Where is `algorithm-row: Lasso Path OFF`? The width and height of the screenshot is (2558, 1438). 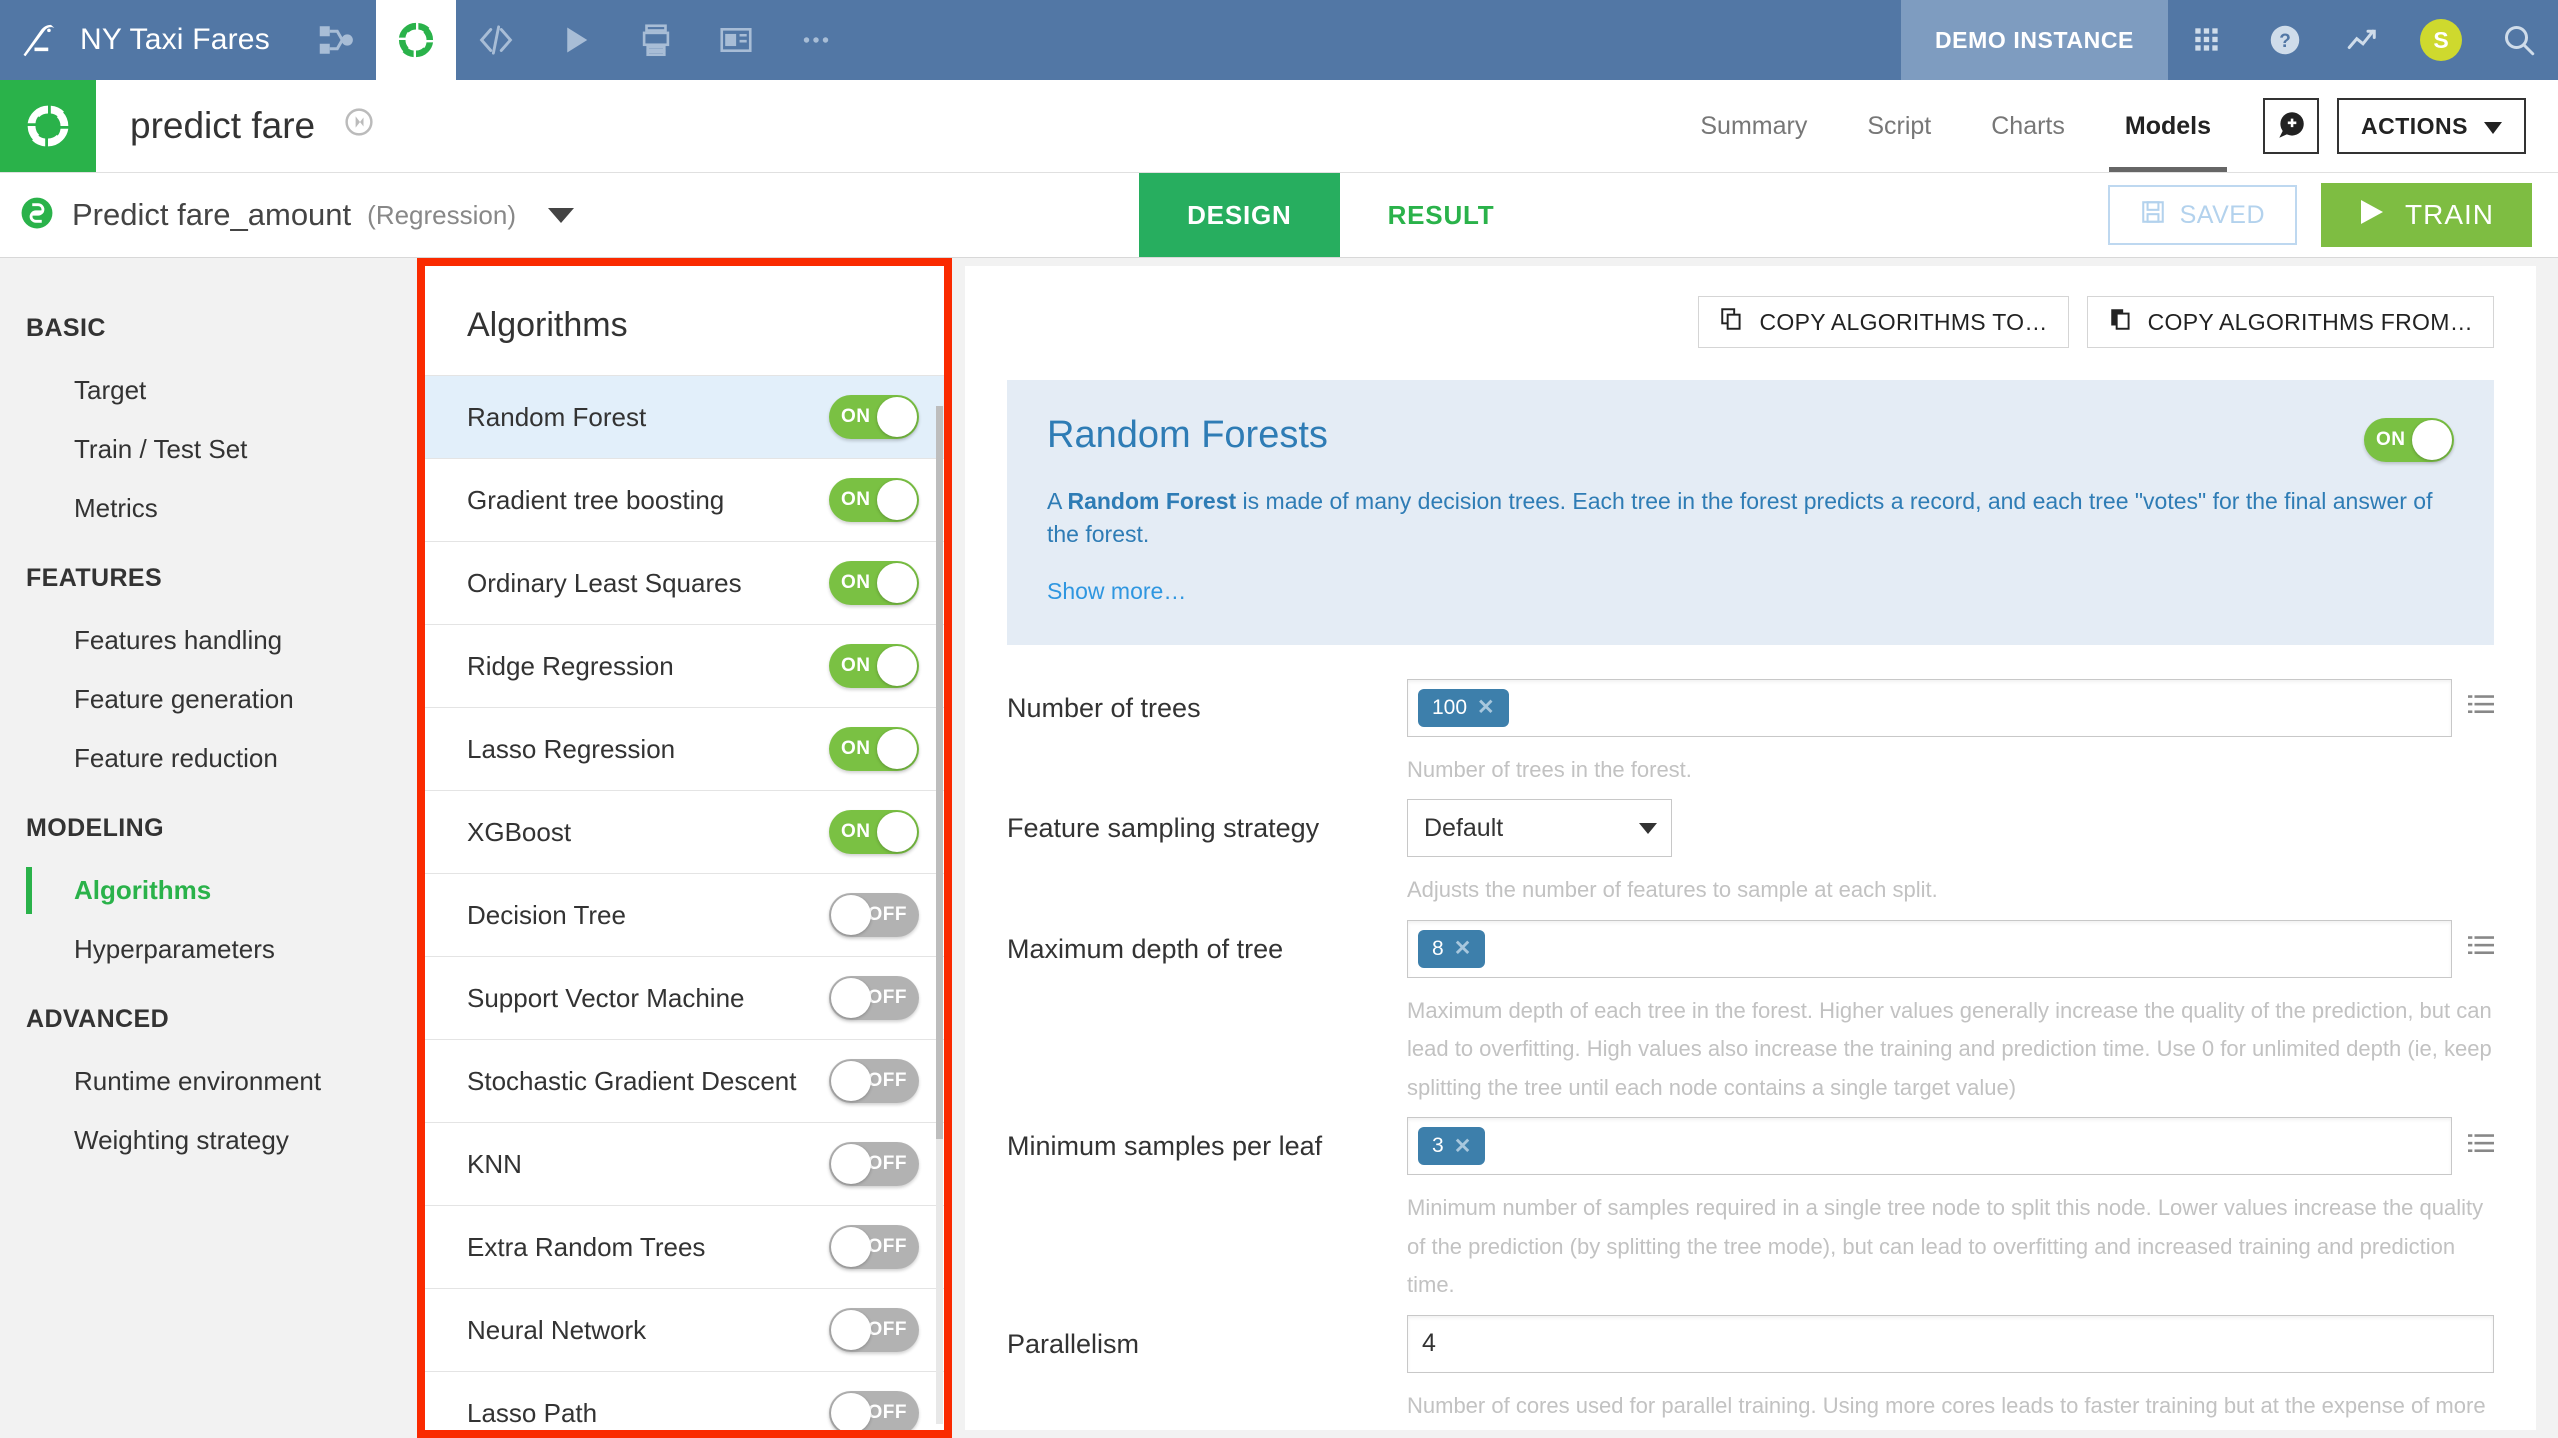 algorithm-row: Lasso Path OFF is located at coordinates (685, 1400).